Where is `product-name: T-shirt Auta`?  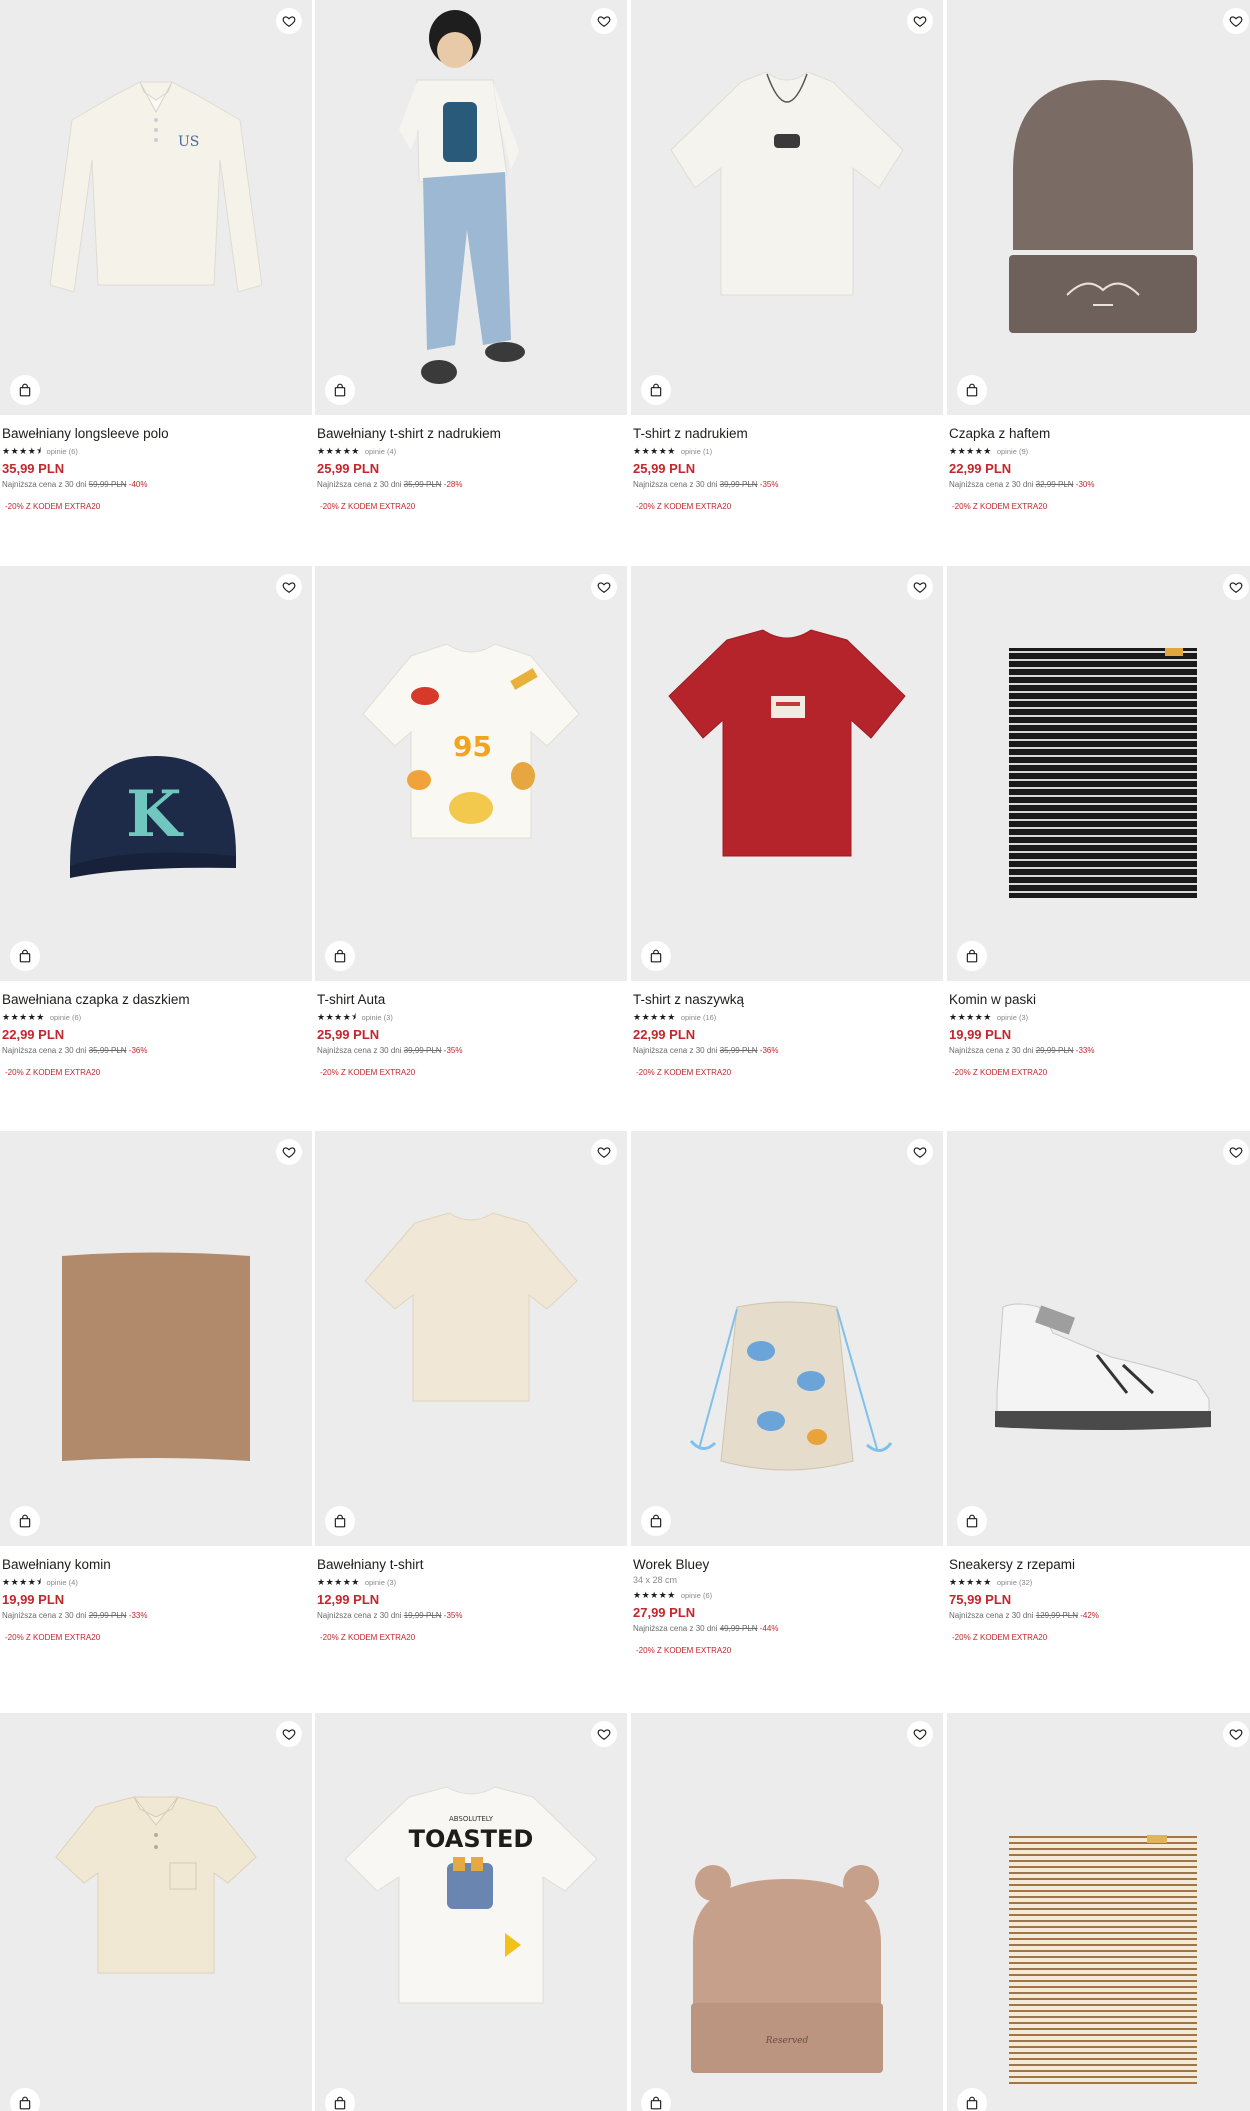 product-name: T-shirt Auta is located at coordinates (470, 999).